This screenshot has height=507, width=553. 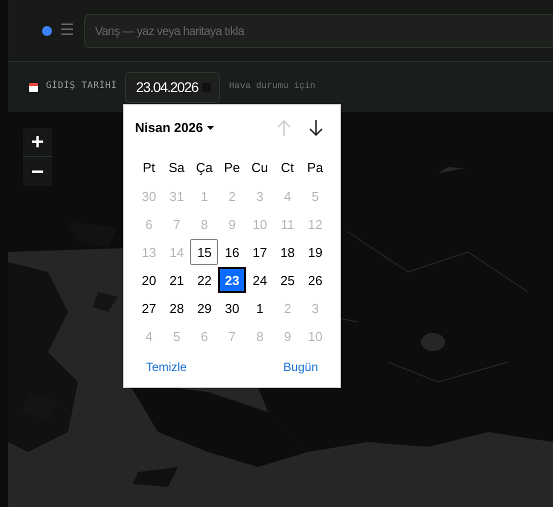 What do you see at coordinates (210, 128) in the screenshot?
I see `caret-icon` at bounding box center [210, 128].